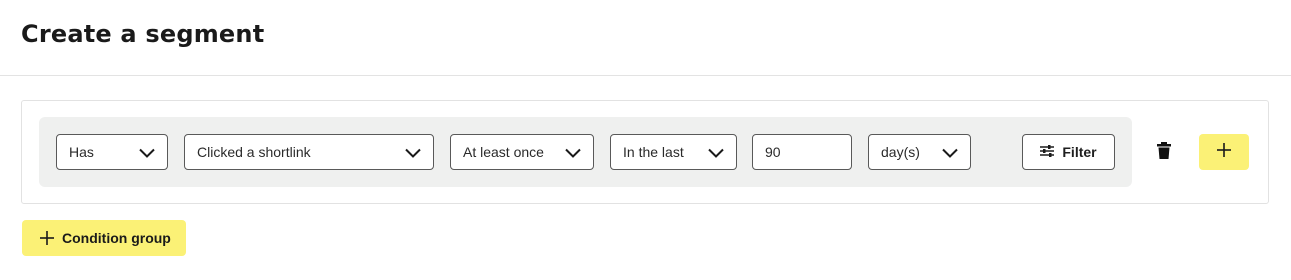 This screenshot has height=280, width=1291. Describe the element at coordinates (900, 152) in the screenshot. I see `unit-select-value: day(s)` at that location.